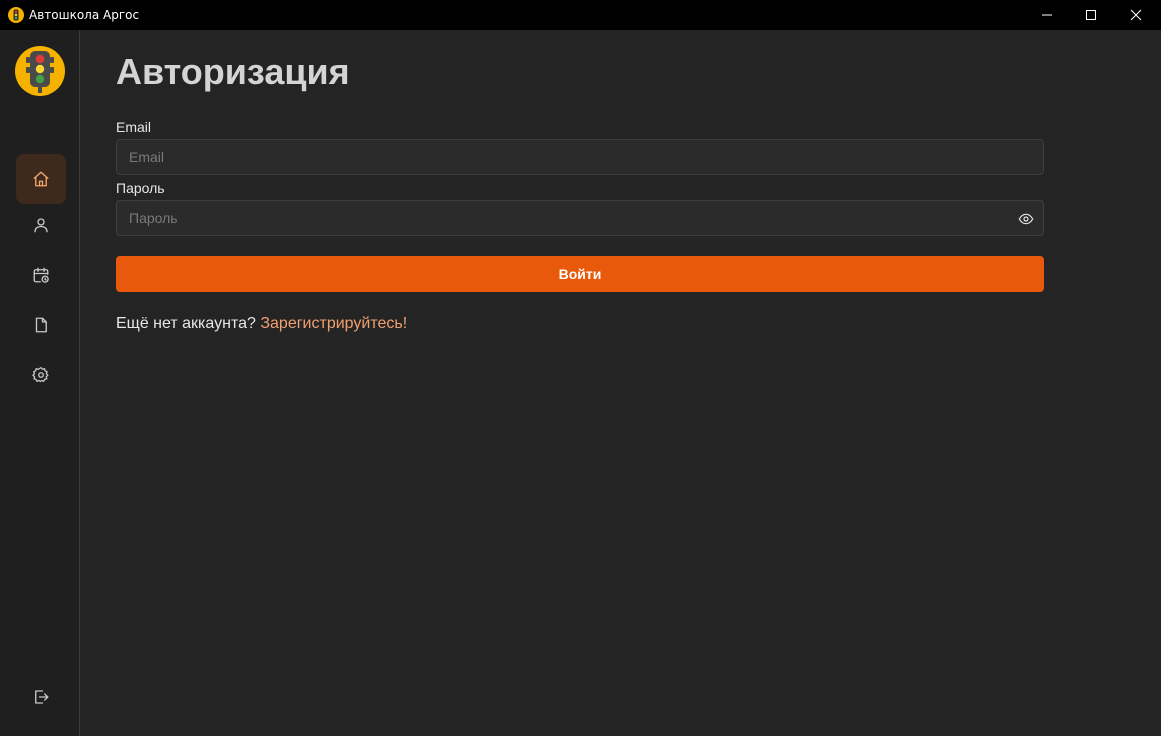 Image resolution: width=1161 pixels, height=736 pixels. Describe the element at coordinates (333, 323) in the screenshot. I see `register-link: Зарегистрируйтесь!` at that location.